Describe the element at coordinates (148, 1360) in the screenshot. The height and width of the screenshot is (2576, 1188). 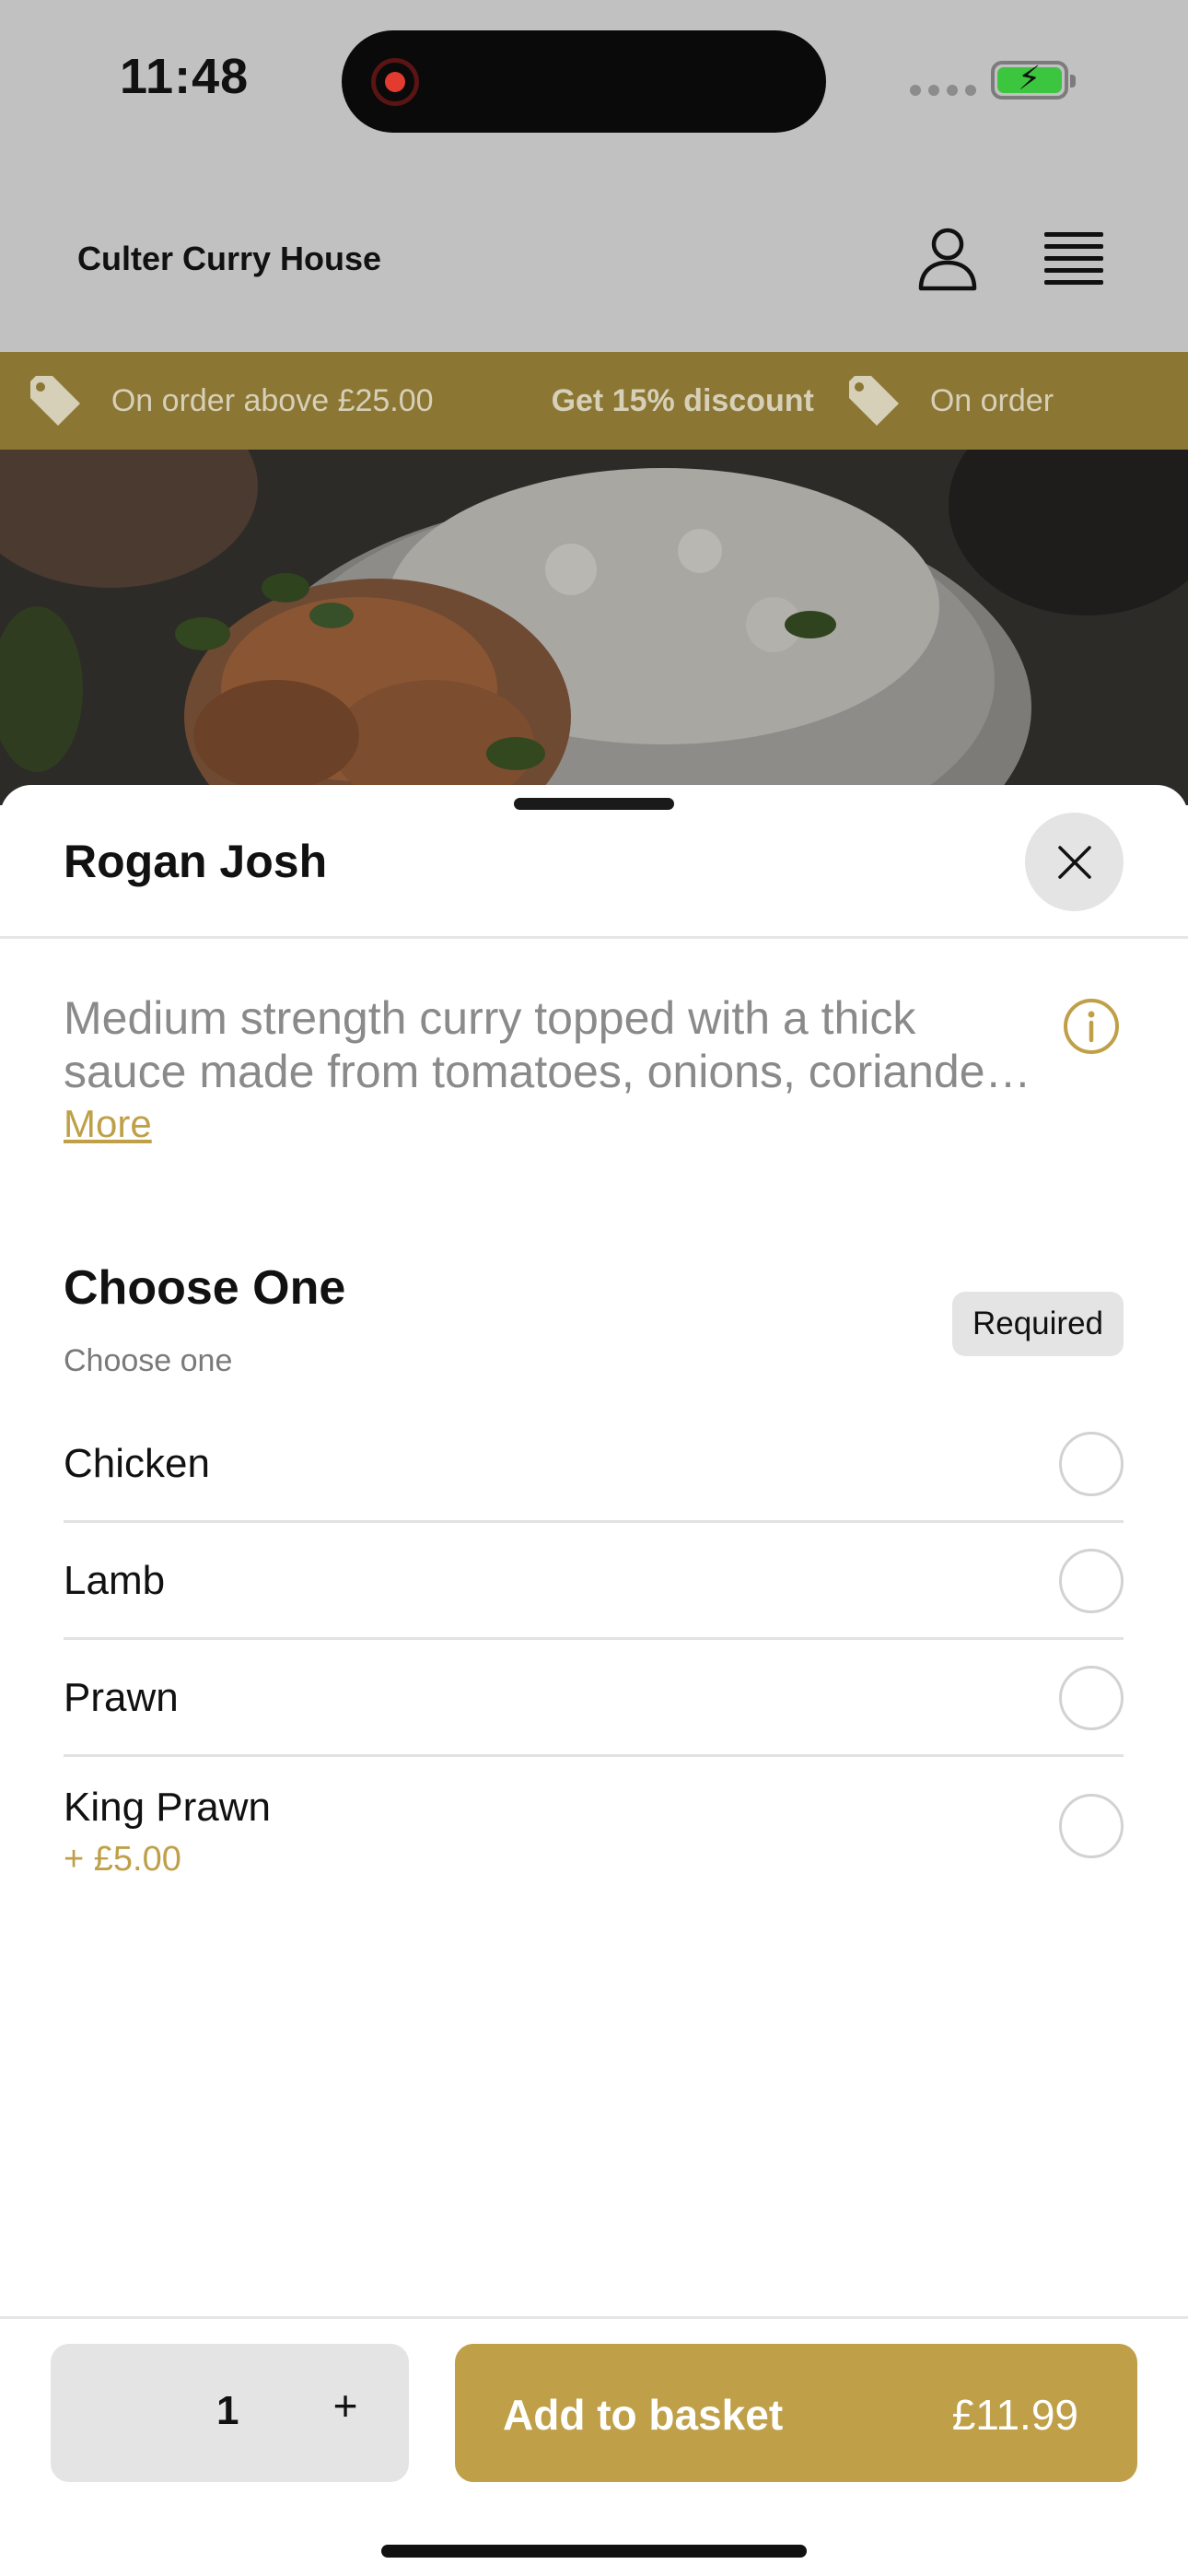
I see `option-group-subtitle: Choose one` at that location.